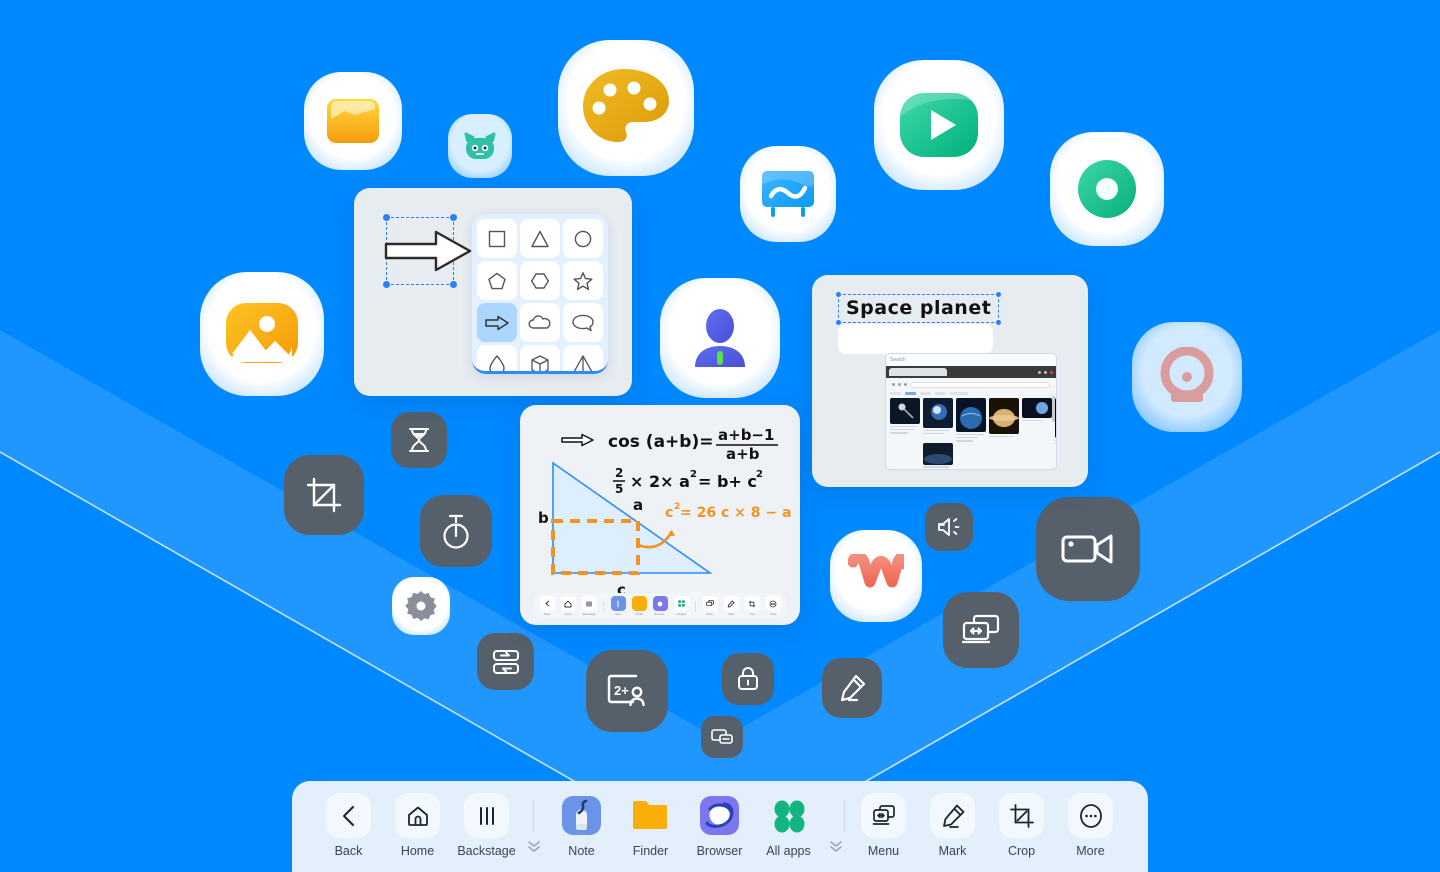 The width and height of the screenshot is (1440, 872). I want to click on space-planet-window: Space planet Search, so click(950, 381).